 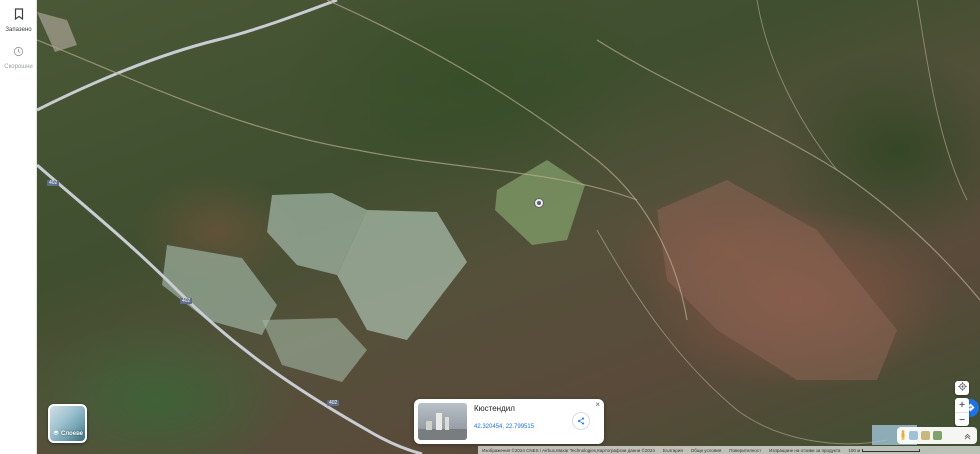 I want to click on zoom-out-button: −, so click(x=962, y=420).